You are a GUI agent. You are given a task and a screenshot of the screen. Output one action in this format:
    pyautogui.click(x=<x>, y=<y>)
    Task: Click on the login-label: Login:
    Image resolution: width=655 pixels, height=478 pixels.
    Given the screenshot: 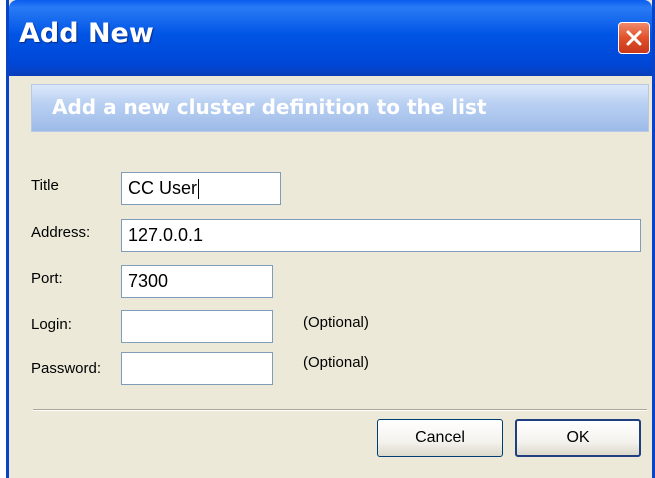 What is the action you would take?
    pyautogui.click(x=51, y=324)
    